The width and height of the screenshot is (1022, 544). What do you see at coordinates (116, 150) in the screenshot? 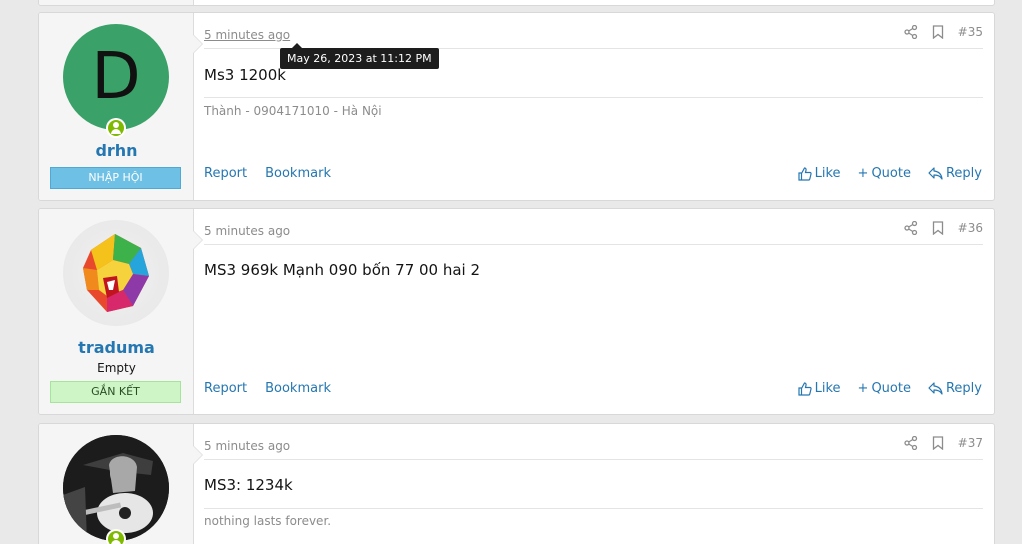
I see `username: drhn` at bounding box center [116, 150].